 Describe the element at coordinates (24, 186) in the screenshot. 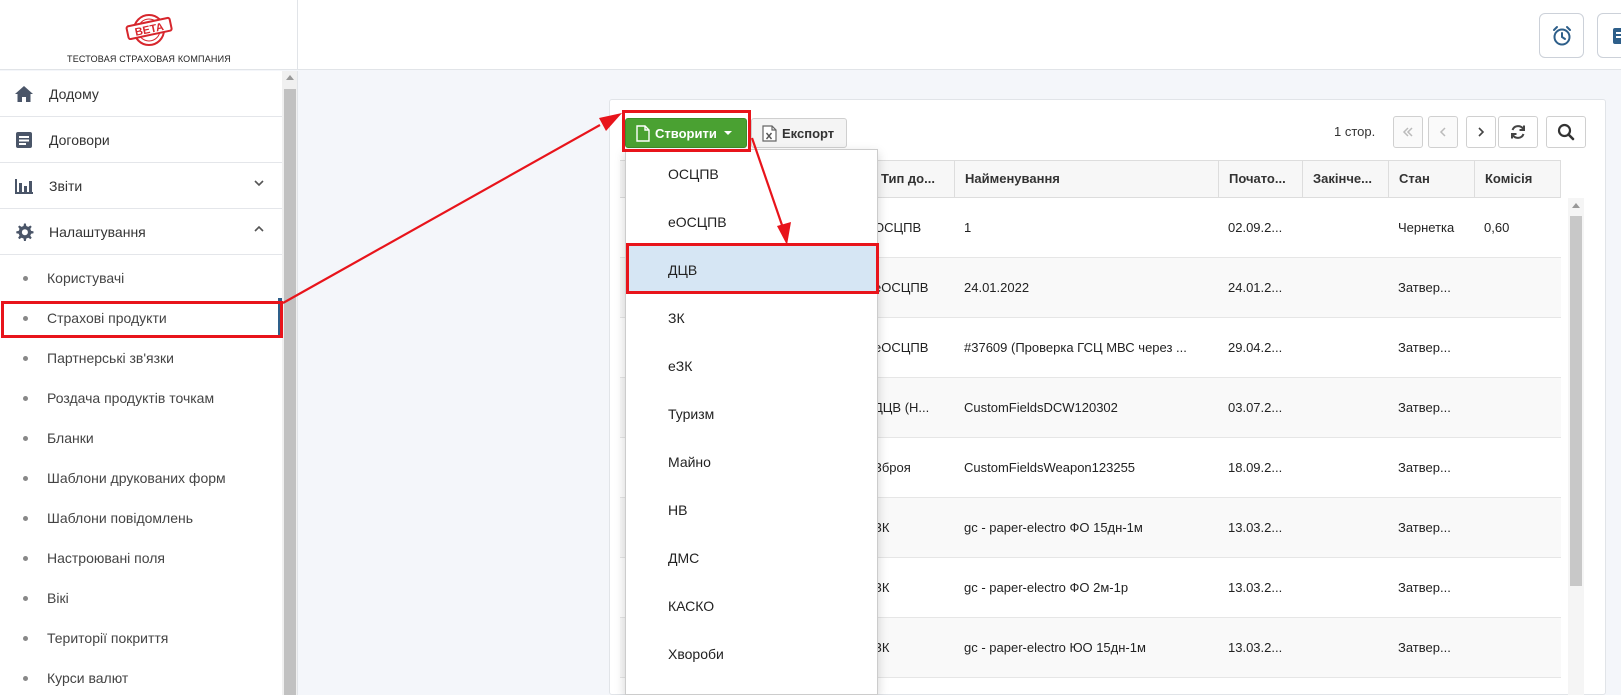

I see `bar-chart-icon` at that location.